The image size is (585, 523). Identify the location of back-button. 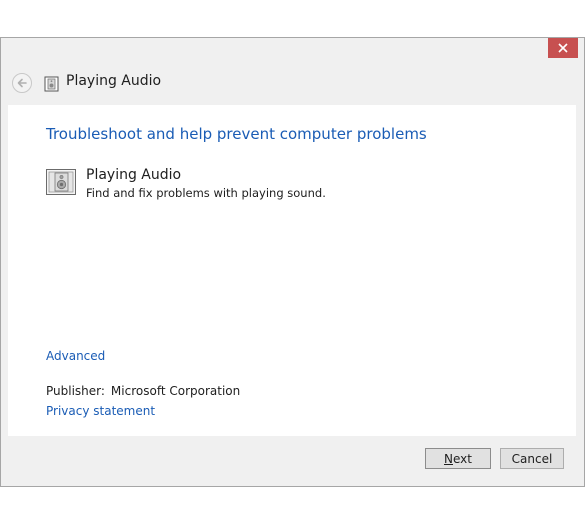
(22, 83).